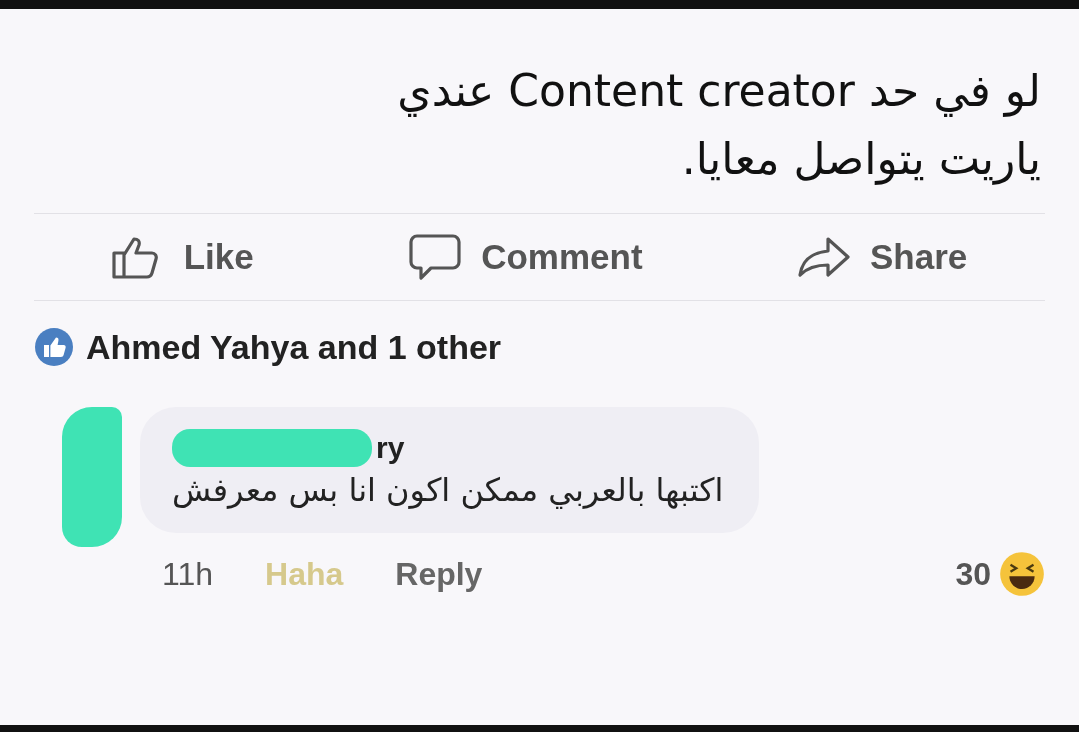 Image resolution: width=1079 pixels, height=732 pixels. Describe the element at coordinates (883, 257) in the screenshot. I see `action-button: Share` at that location.